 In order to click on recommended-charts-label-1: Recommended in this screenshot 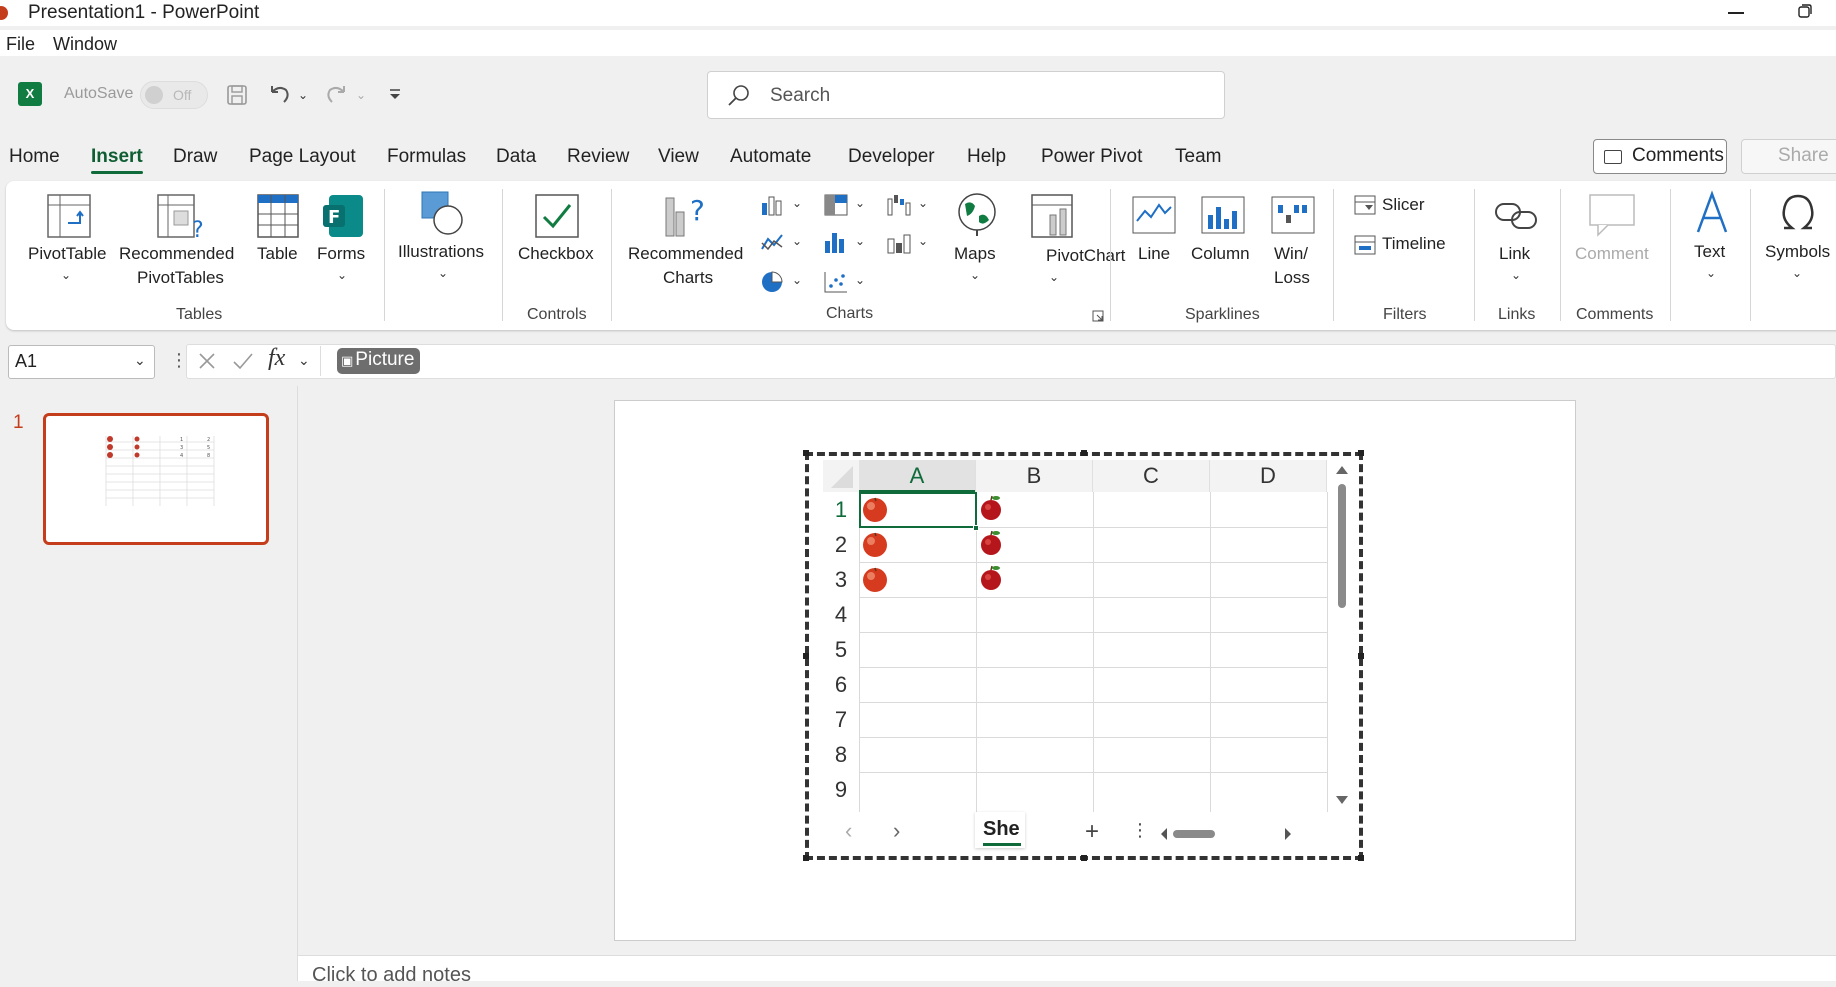, I will do `click(685, 254)`.